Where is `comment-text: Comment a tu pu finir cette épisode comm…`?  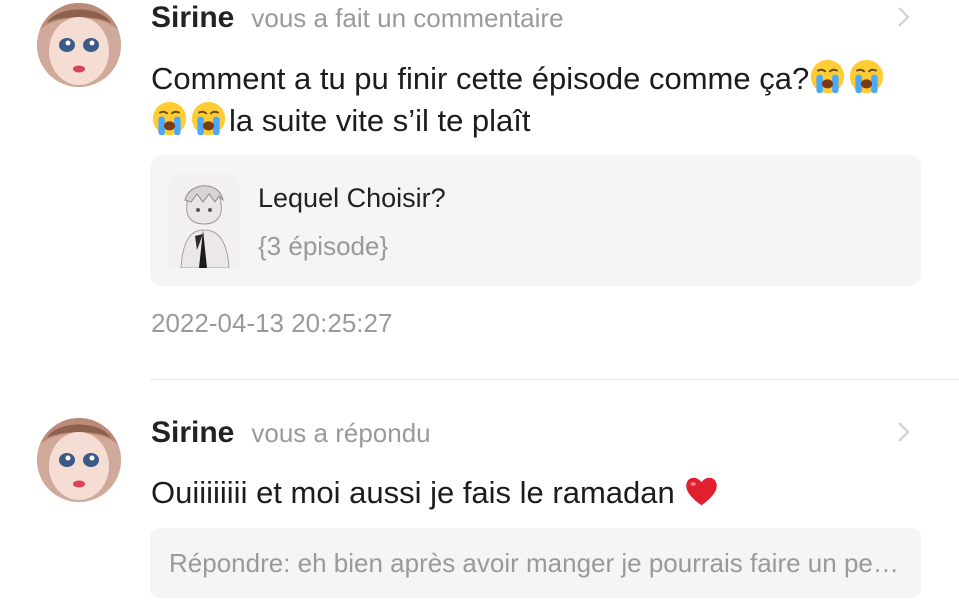
comment-text: Comment a tu pu finir cette épisode comm… is located at coordinates (541, 100).